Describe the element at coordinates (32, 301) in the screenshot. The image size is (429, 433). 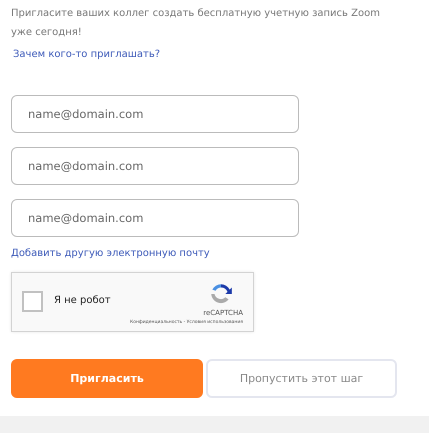
I see `captcha-checkbox` at that location.